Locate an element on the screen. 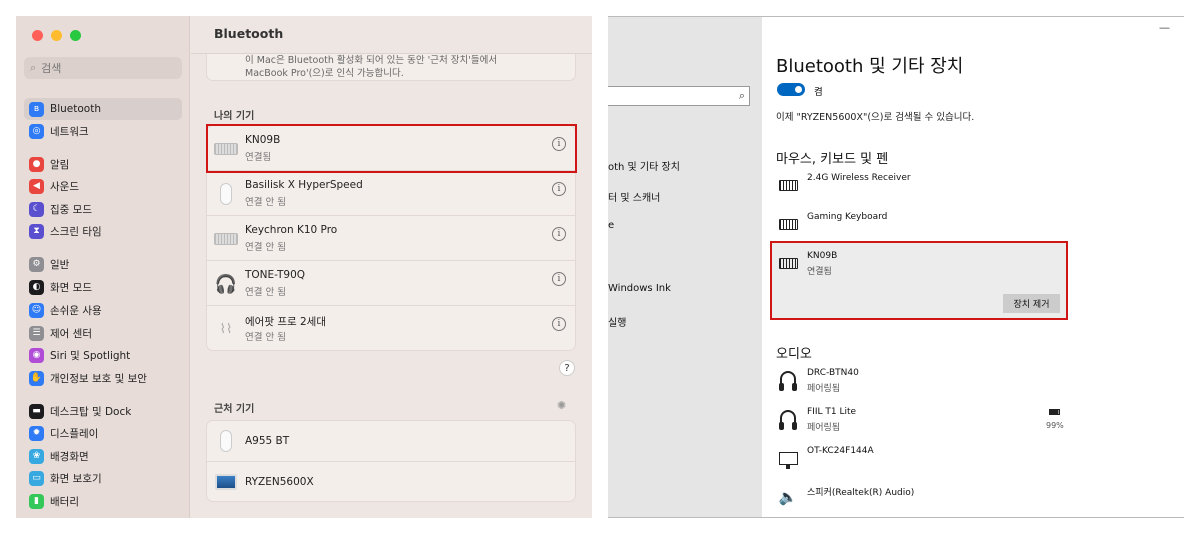 The height and width of the screenshot is (534, 1200). sidebar-item-icon: ☺ is located at coordinates (36, 310).